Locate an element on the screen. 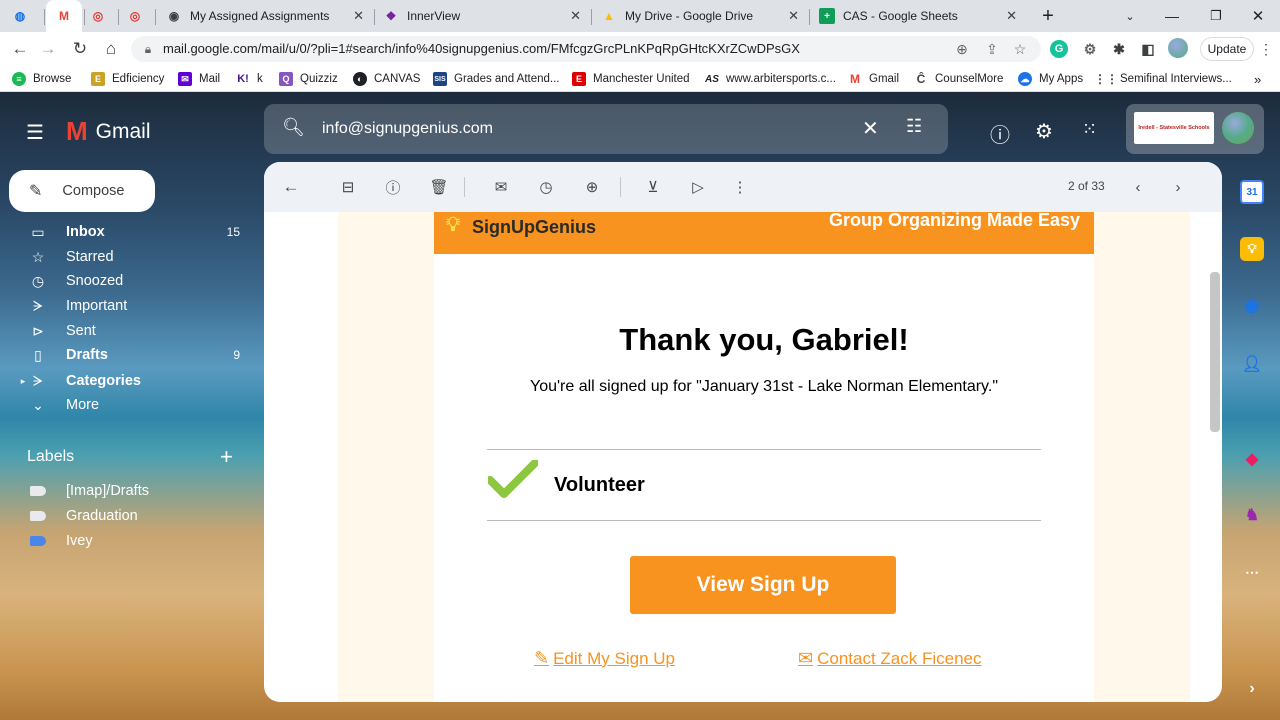  addon-unicorn-icon: ♞ is located at coordinates (1252, 515).